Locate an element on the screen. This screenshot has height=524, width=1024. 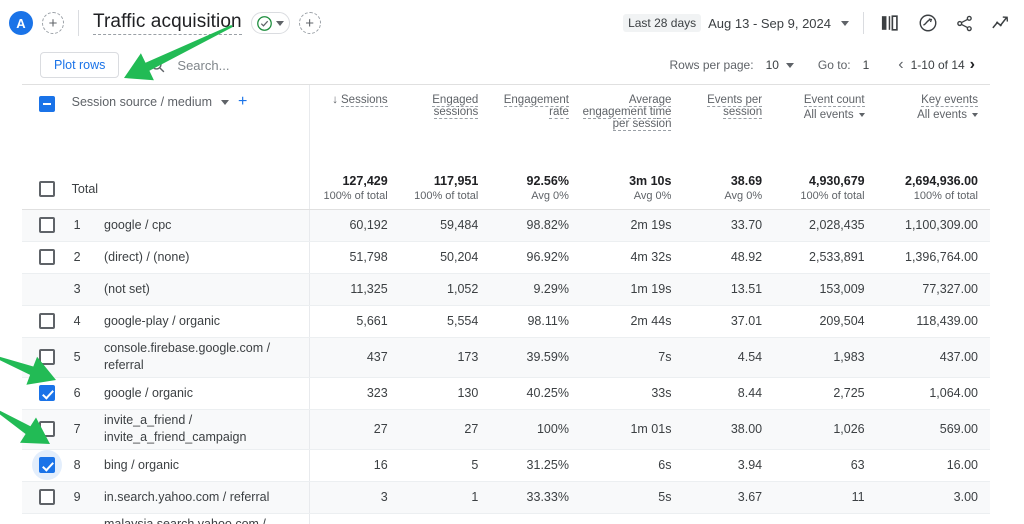
row-dimension: malaysia.search.yahoo.com / referral is located at coordinates (207, 518).